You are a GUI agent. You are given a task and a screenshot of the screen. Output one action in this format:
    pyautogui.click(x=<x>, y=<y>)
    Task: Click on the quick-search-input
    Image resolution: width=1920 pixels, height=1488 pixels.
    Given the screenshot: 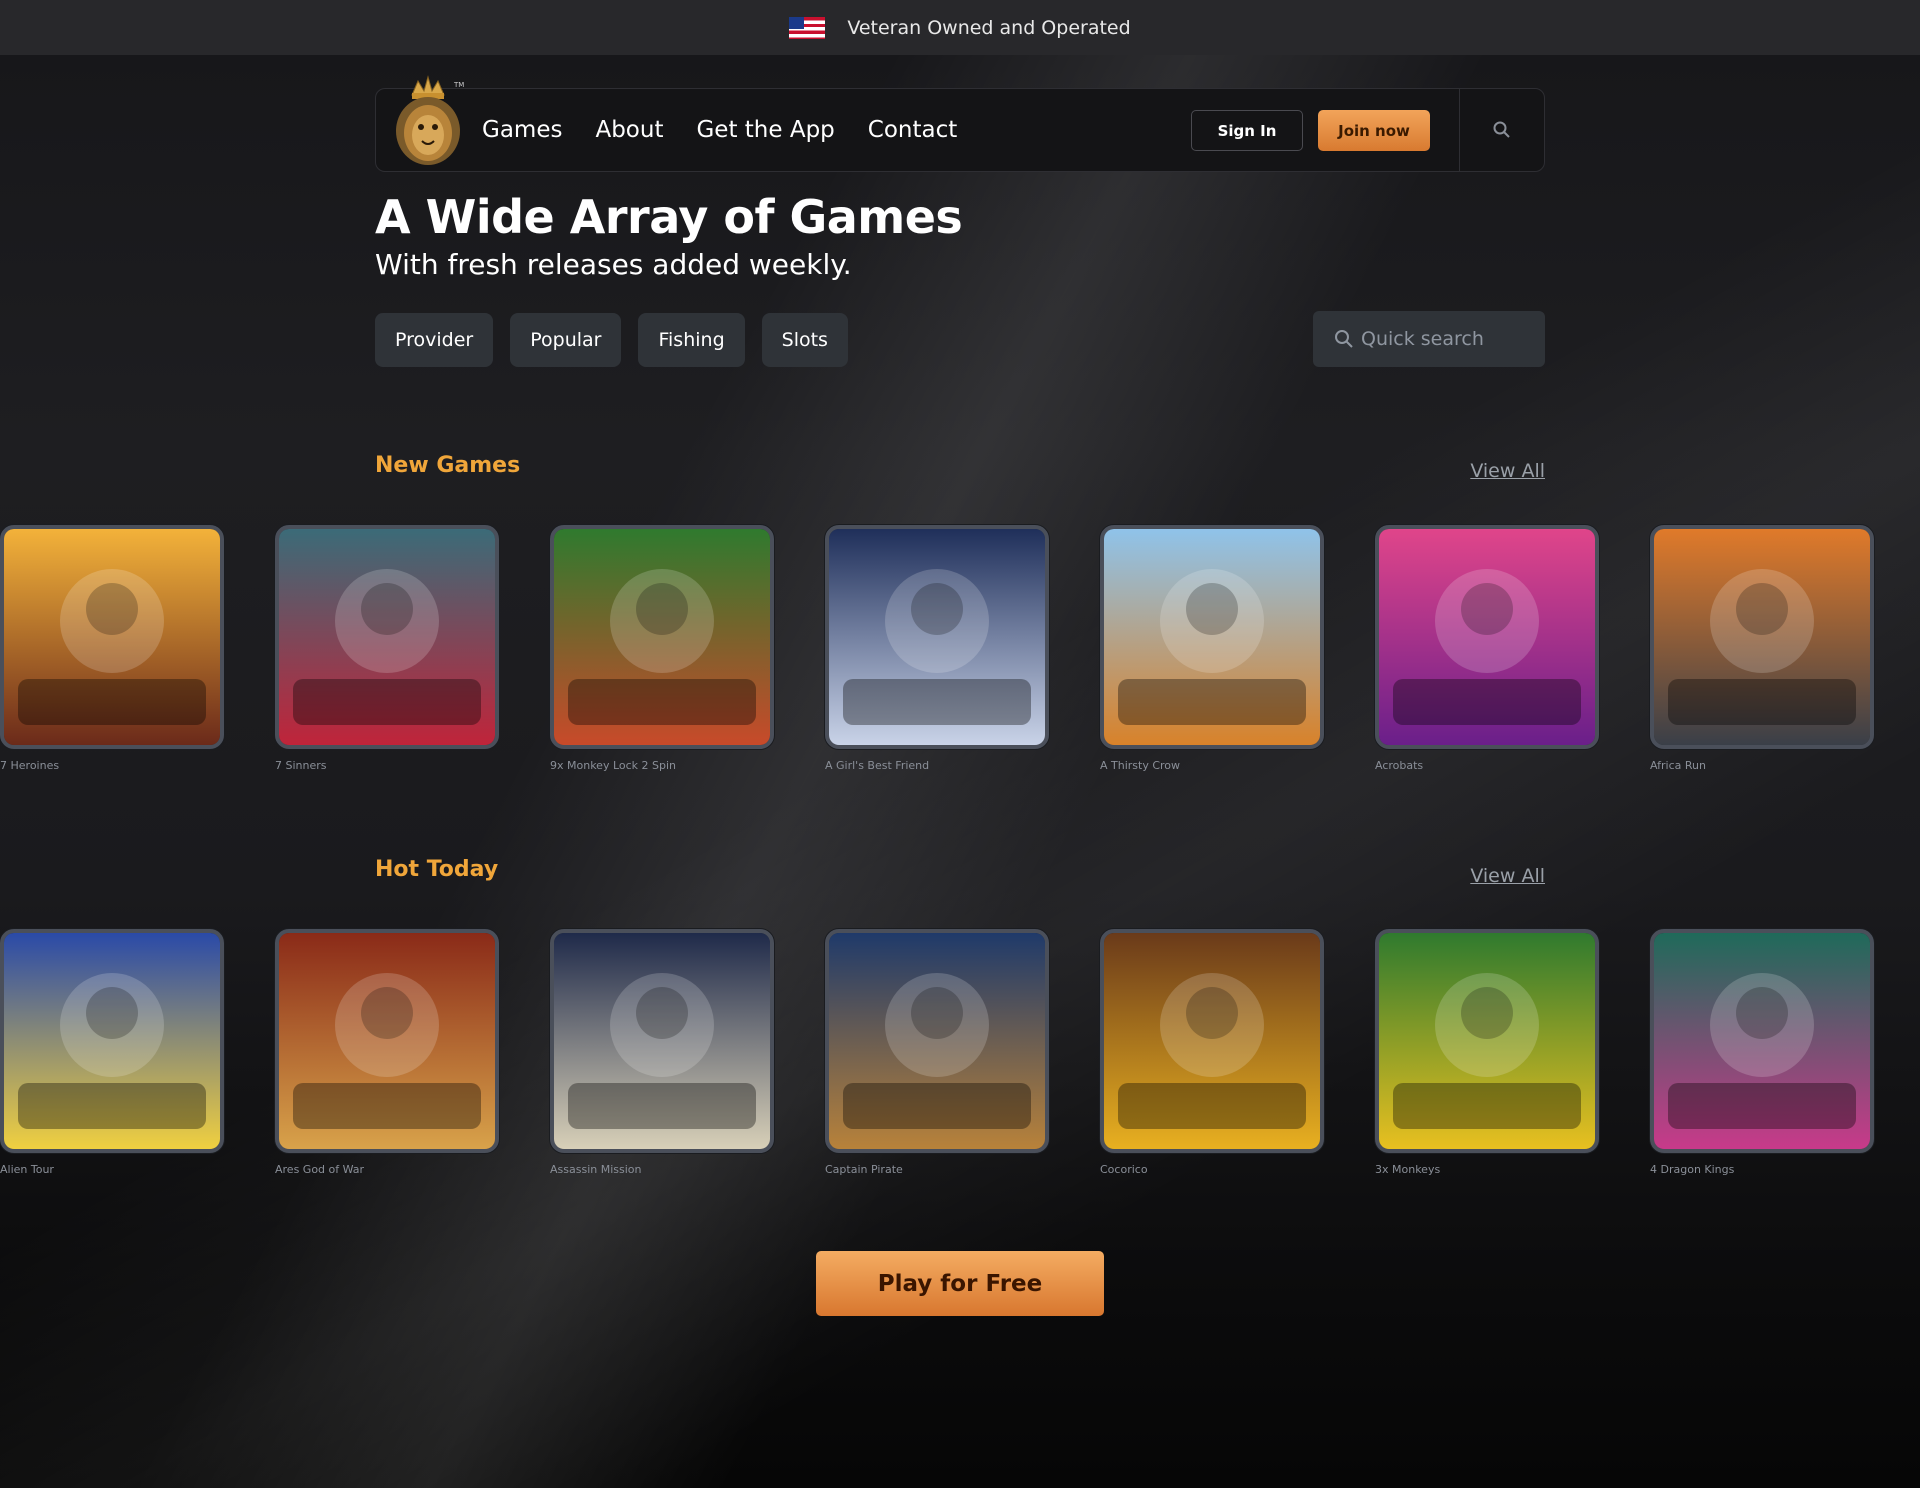 What is the action you would take?
    pyautogui.click(x=1451, y=339)
    